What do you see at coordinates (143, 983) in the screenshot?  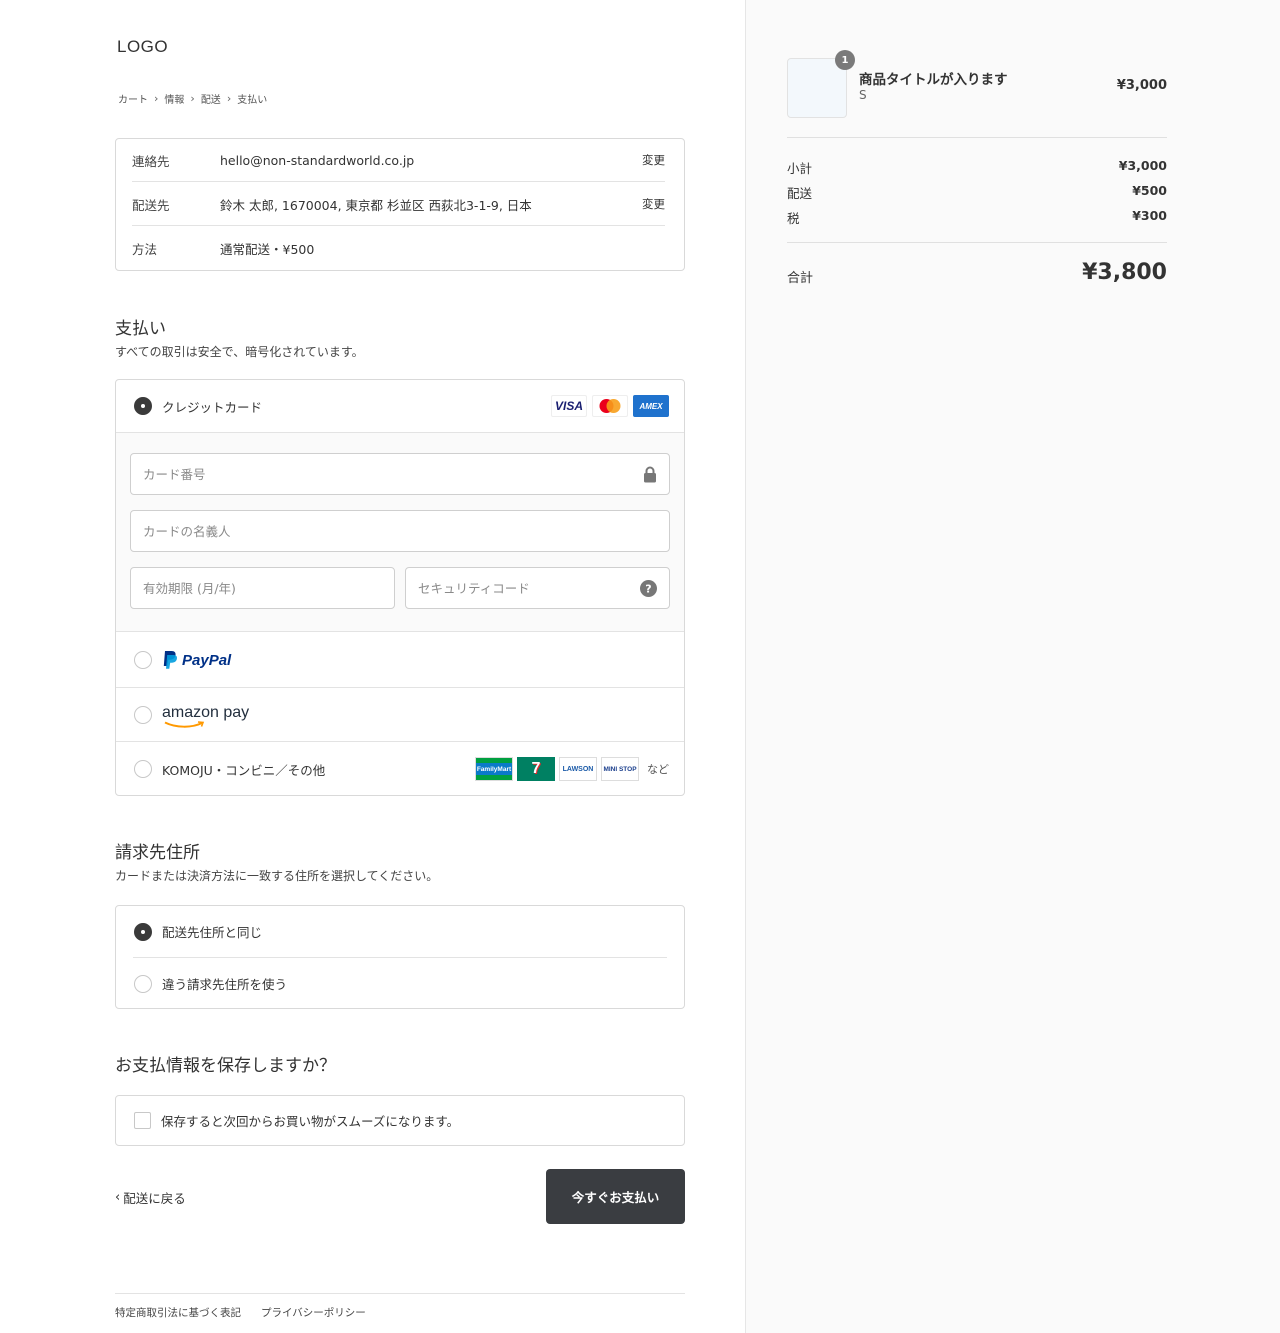 I see `radio-billing-different` at bounding box center [143, 983].